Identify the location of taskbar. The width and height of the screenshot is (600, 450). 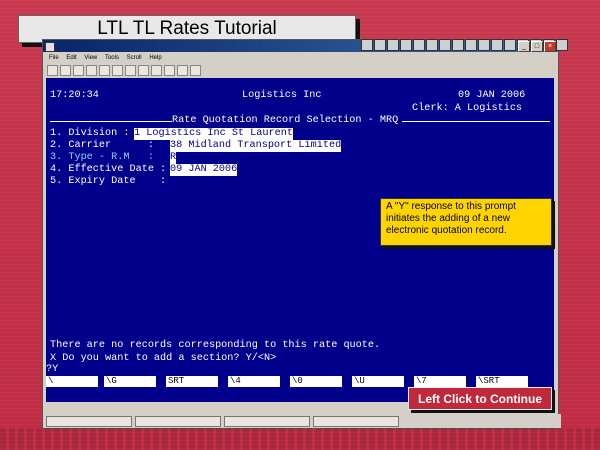
(302, 421).